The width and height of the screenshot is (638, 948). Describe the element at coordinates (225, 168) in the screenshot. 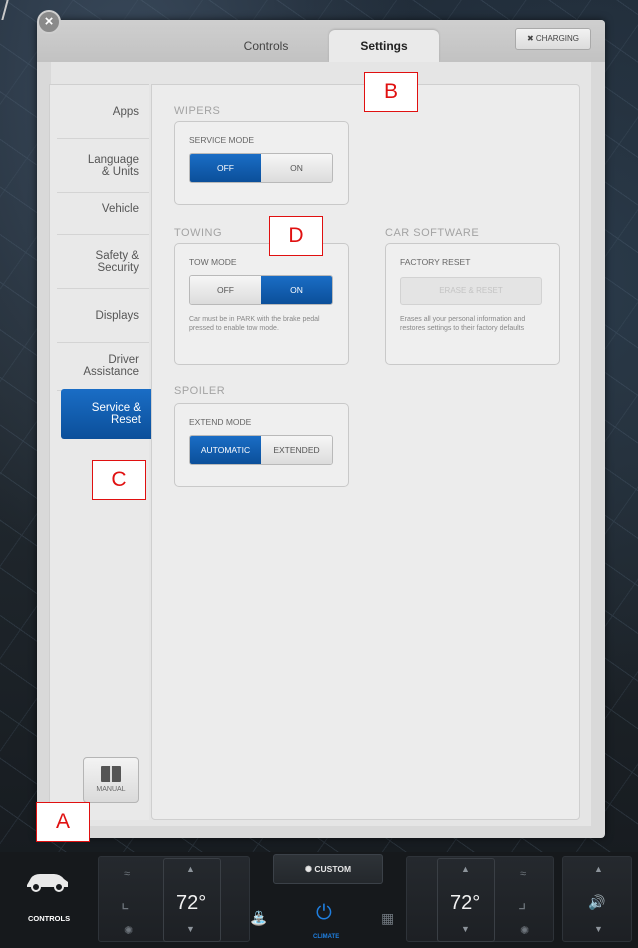

I see `service-mode-off: OFF` at that location.